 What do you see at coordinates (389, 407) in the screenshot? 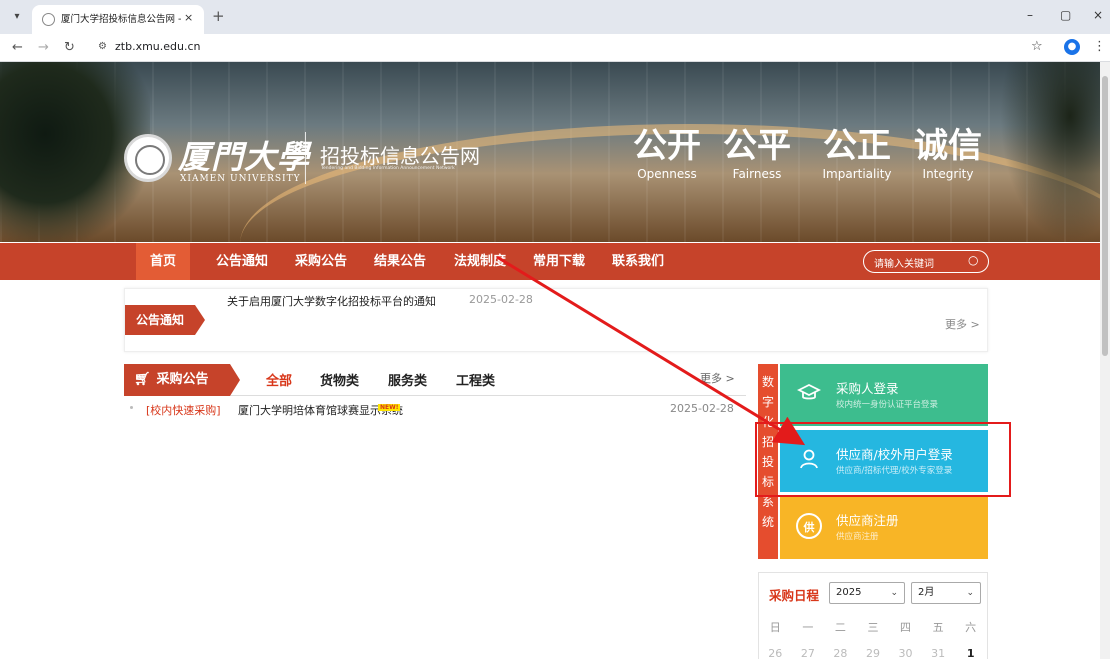
I see `new-badge: NEW!` at bounding box center [389, 407].